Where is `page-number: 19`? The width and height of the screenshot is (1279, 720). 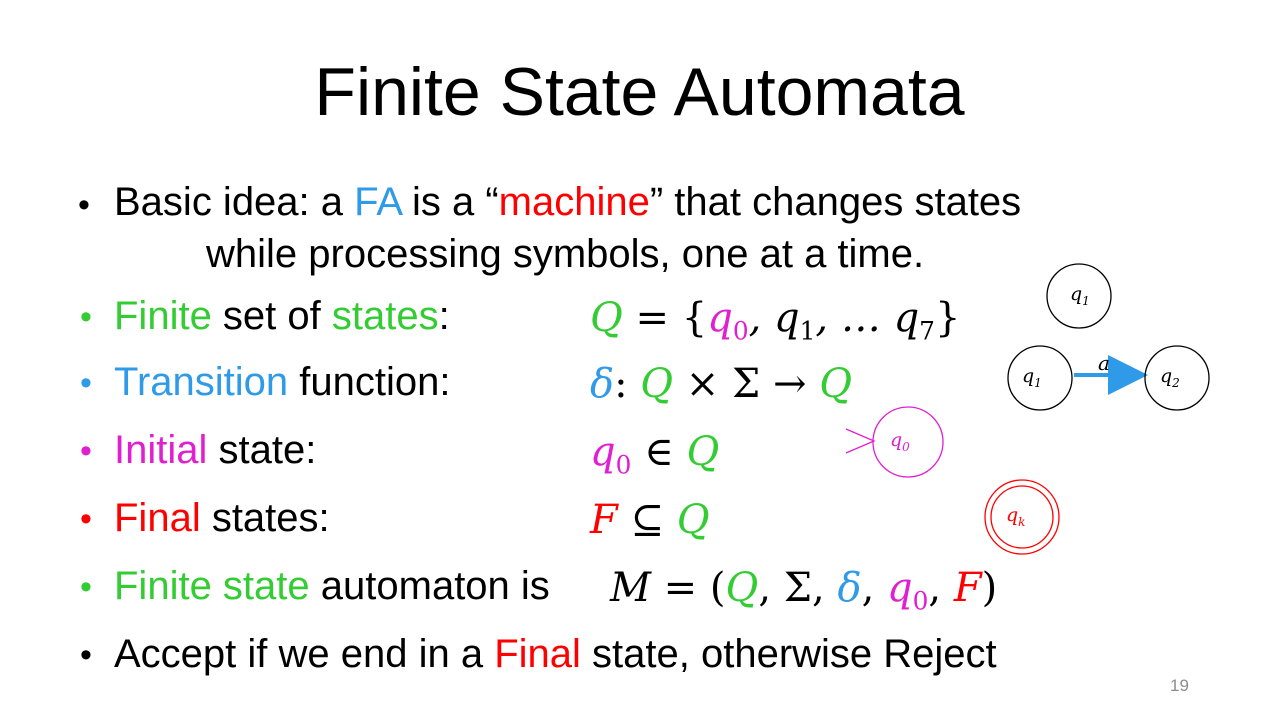 page-number: 19 is located at coordinates (1179, 685).